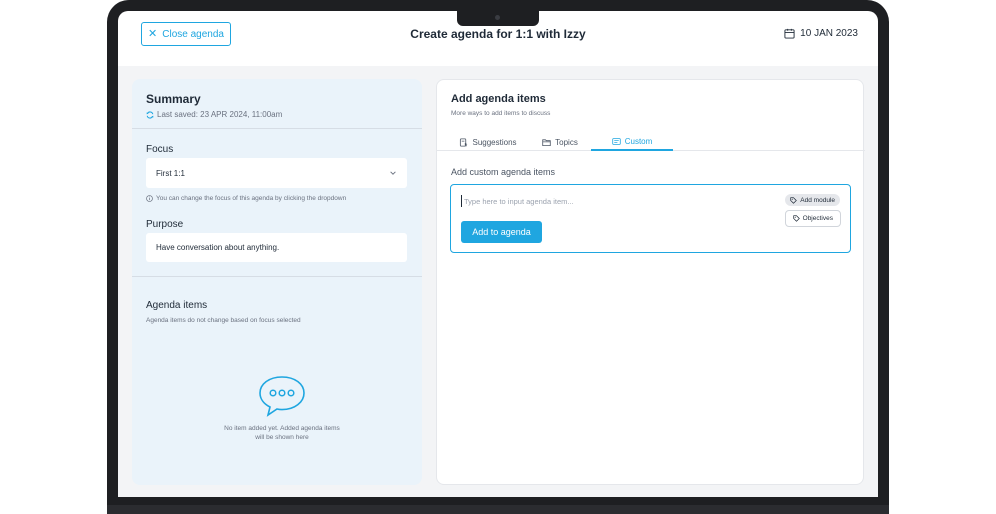 The image size is (996, 514). I want to click on agenda-tabs: Suggestions Topics Custom, so click(651, 142).